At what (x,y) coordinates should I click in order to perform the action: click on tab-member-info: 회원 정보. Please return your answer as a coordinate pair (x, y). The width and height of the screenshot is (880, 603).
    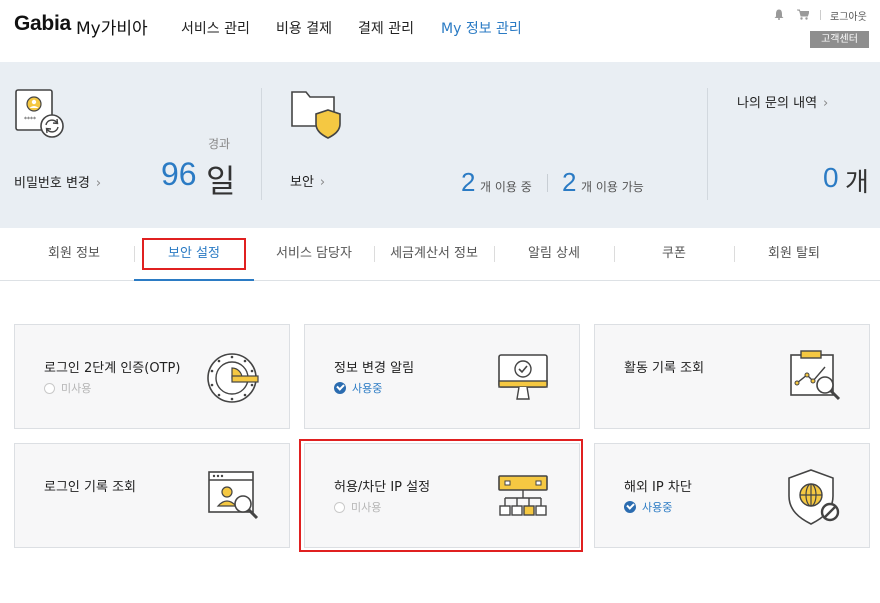
    Looking at the image, I should click on (74, 254).